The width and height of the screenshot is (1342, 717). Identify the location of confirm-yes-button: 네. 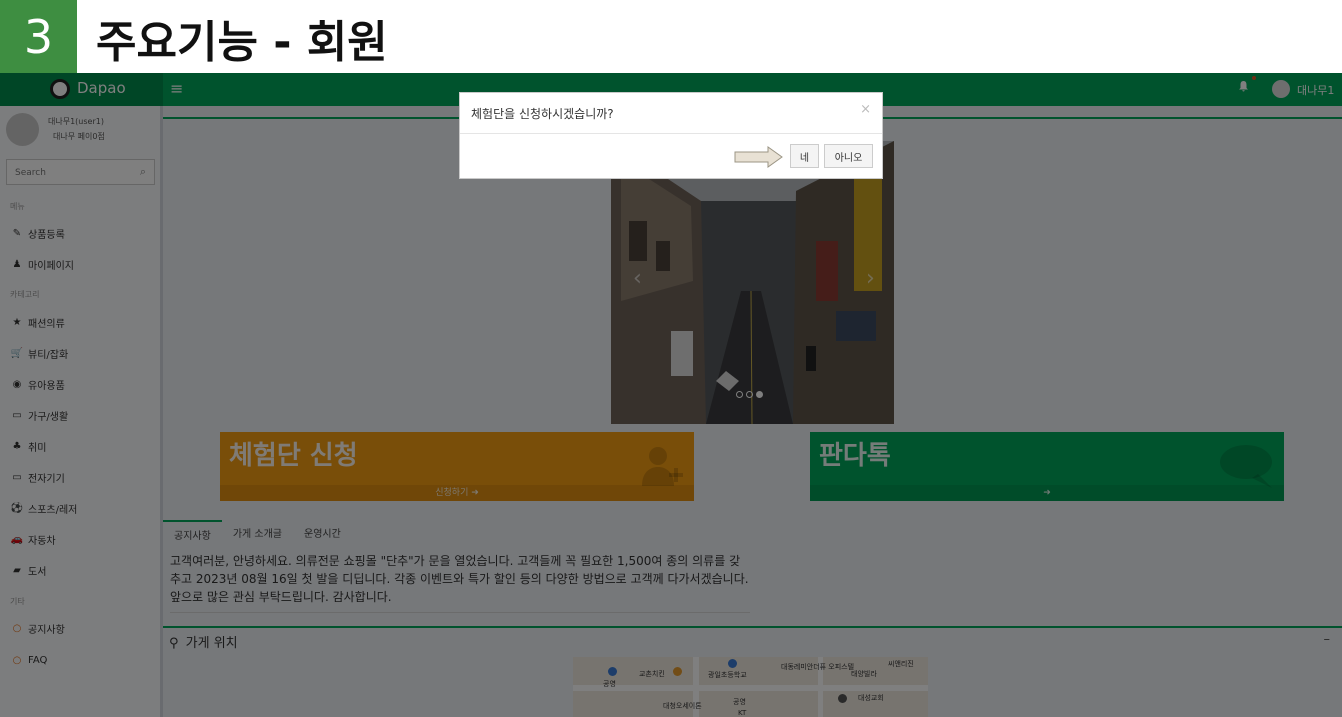
(804, 156).